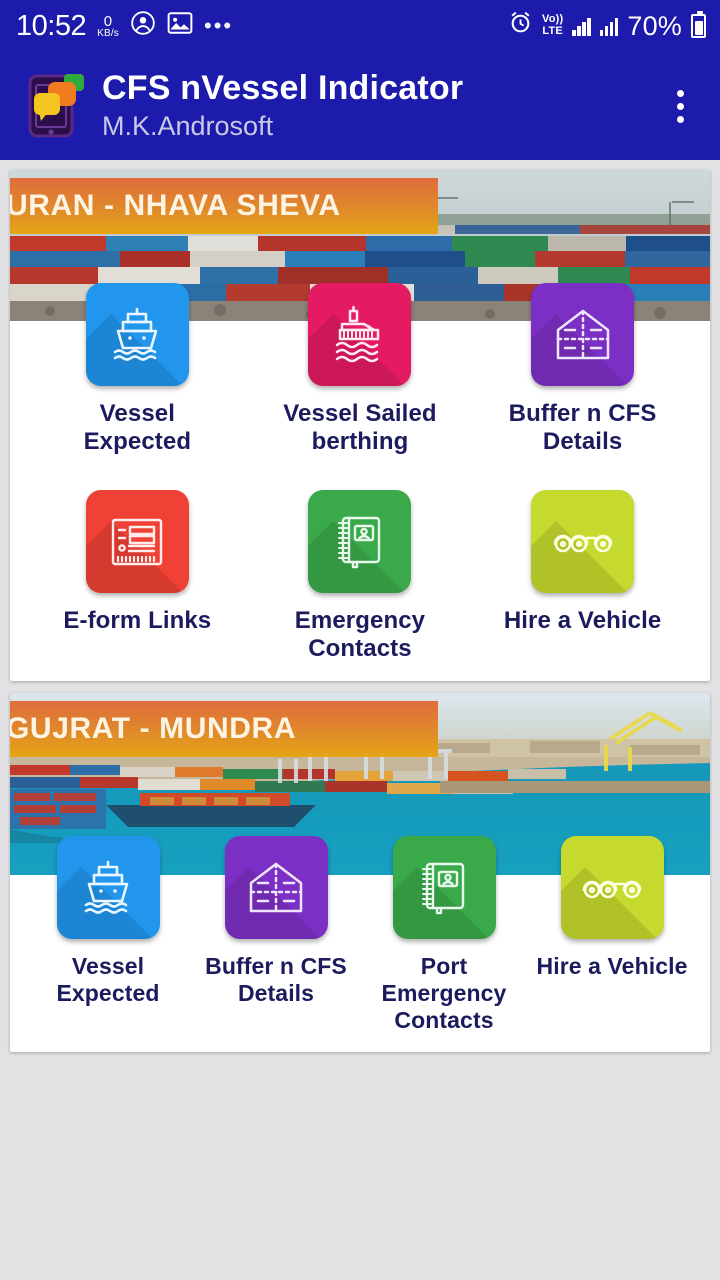 The image size is (720, 1280). I want to click on tile-label-line1: Vessel Sailed, so click(360, 413).